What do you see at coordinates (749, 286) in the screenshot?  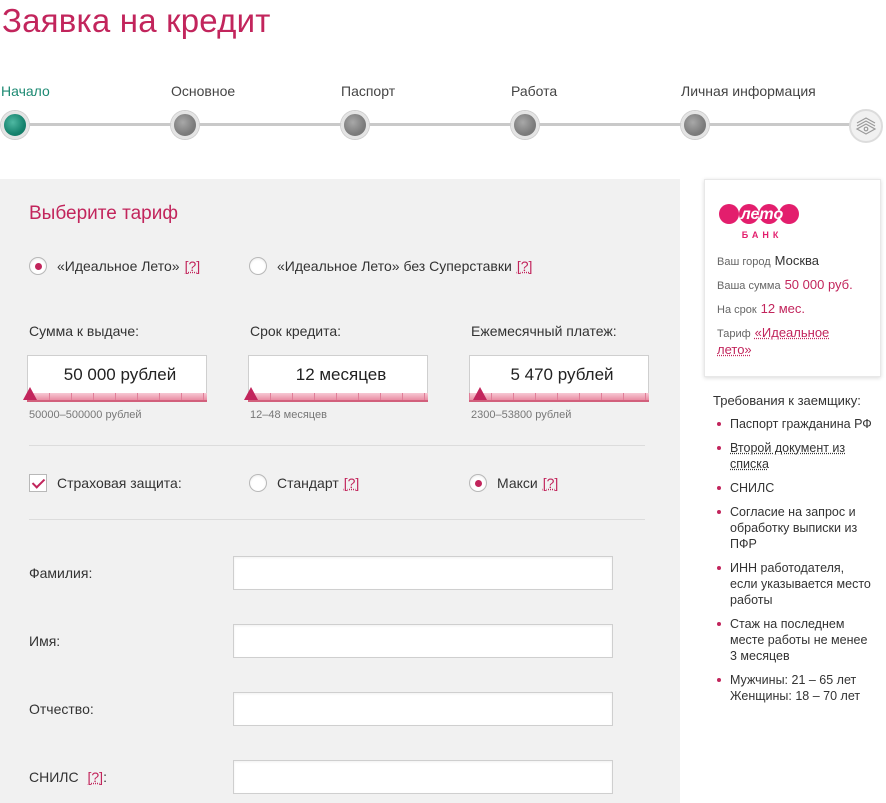 I see `sum-label: Ваша сумма` at bounding box center [749, 286].